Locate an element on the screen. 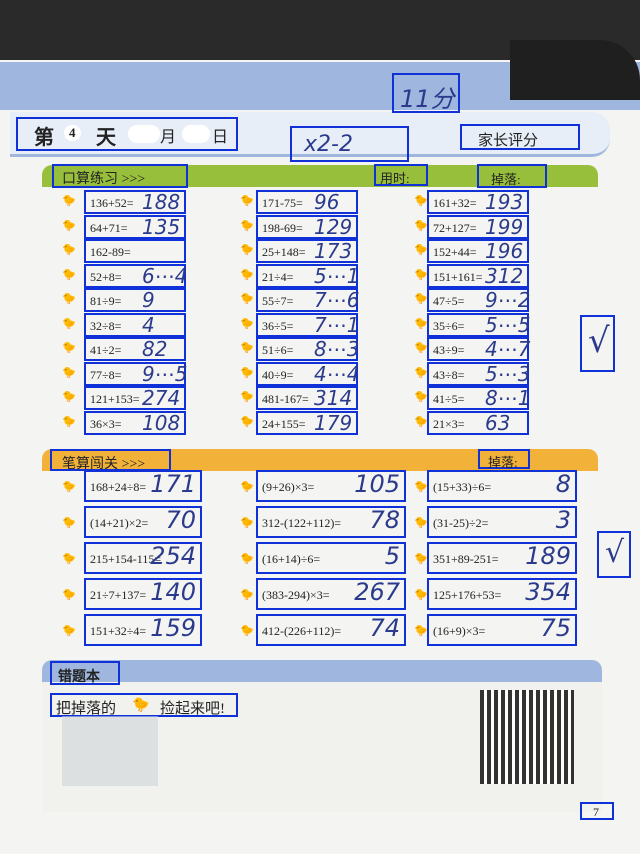 Image resolution: width=640 pixels, height=854 pixels. s2-col2-item: (16+14)÷6= 5 is located at coordinates (331, 558).